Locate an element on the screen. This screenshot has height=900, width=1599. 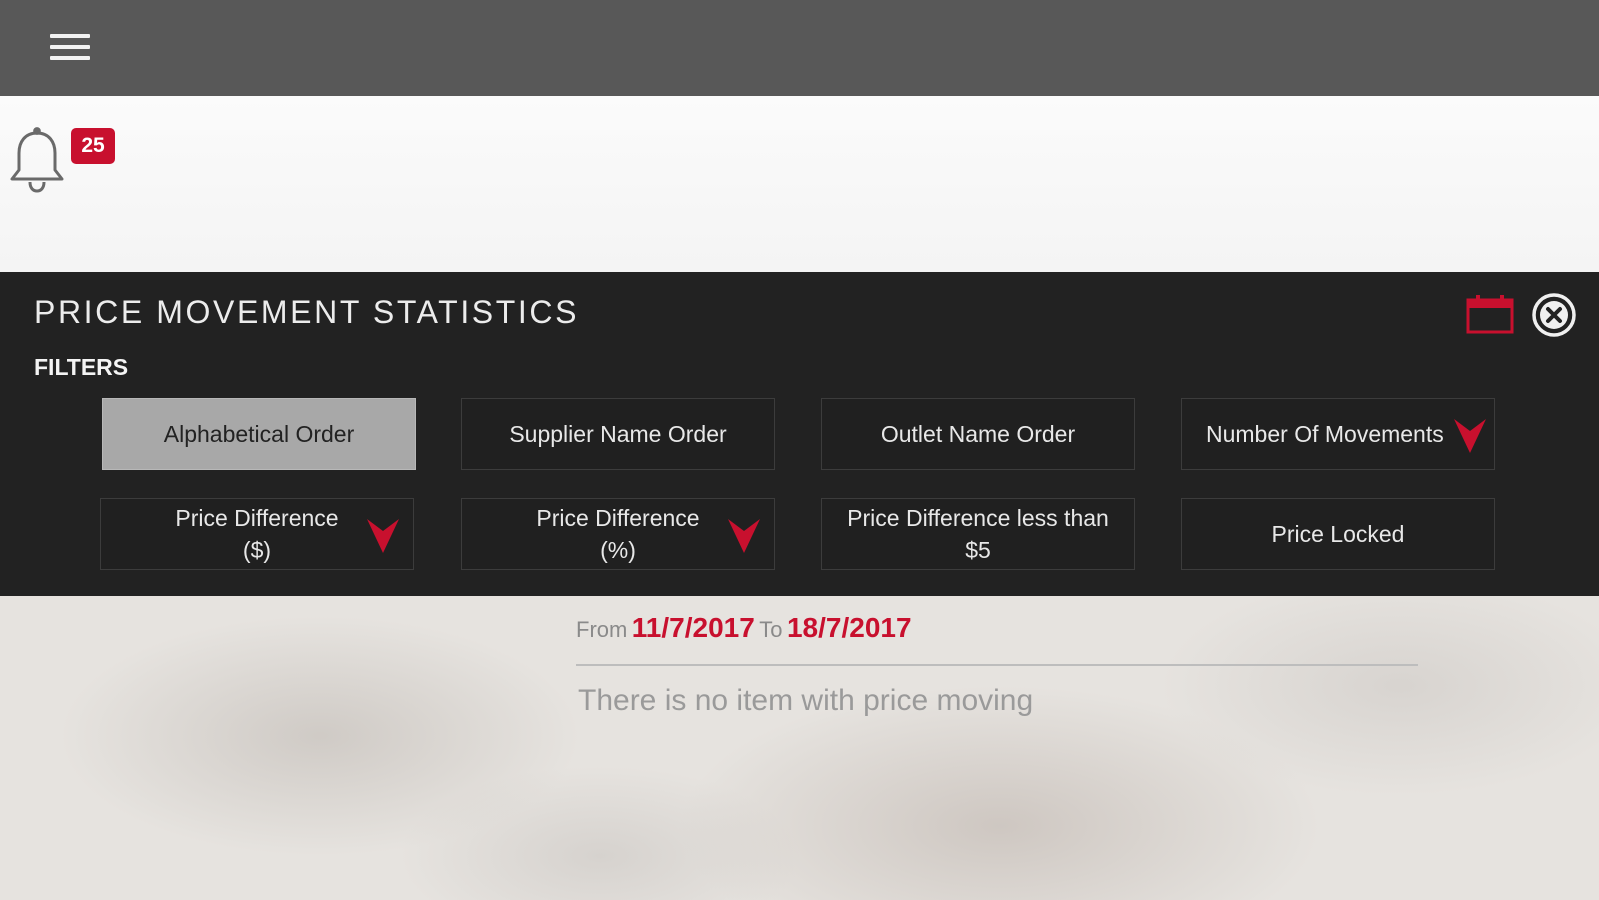
top-bar is located at coordinates (799, 48).